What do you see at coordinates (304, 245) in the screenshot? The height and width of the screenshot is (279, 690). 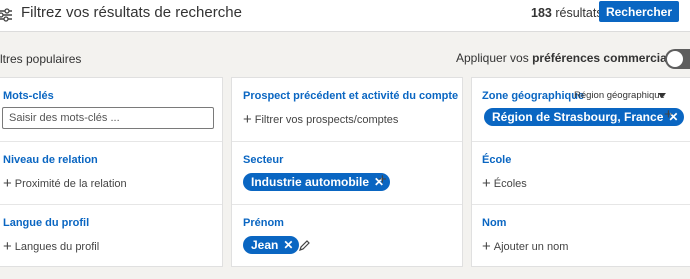 I see `pencil-icon` at bounding box center [304, 245].